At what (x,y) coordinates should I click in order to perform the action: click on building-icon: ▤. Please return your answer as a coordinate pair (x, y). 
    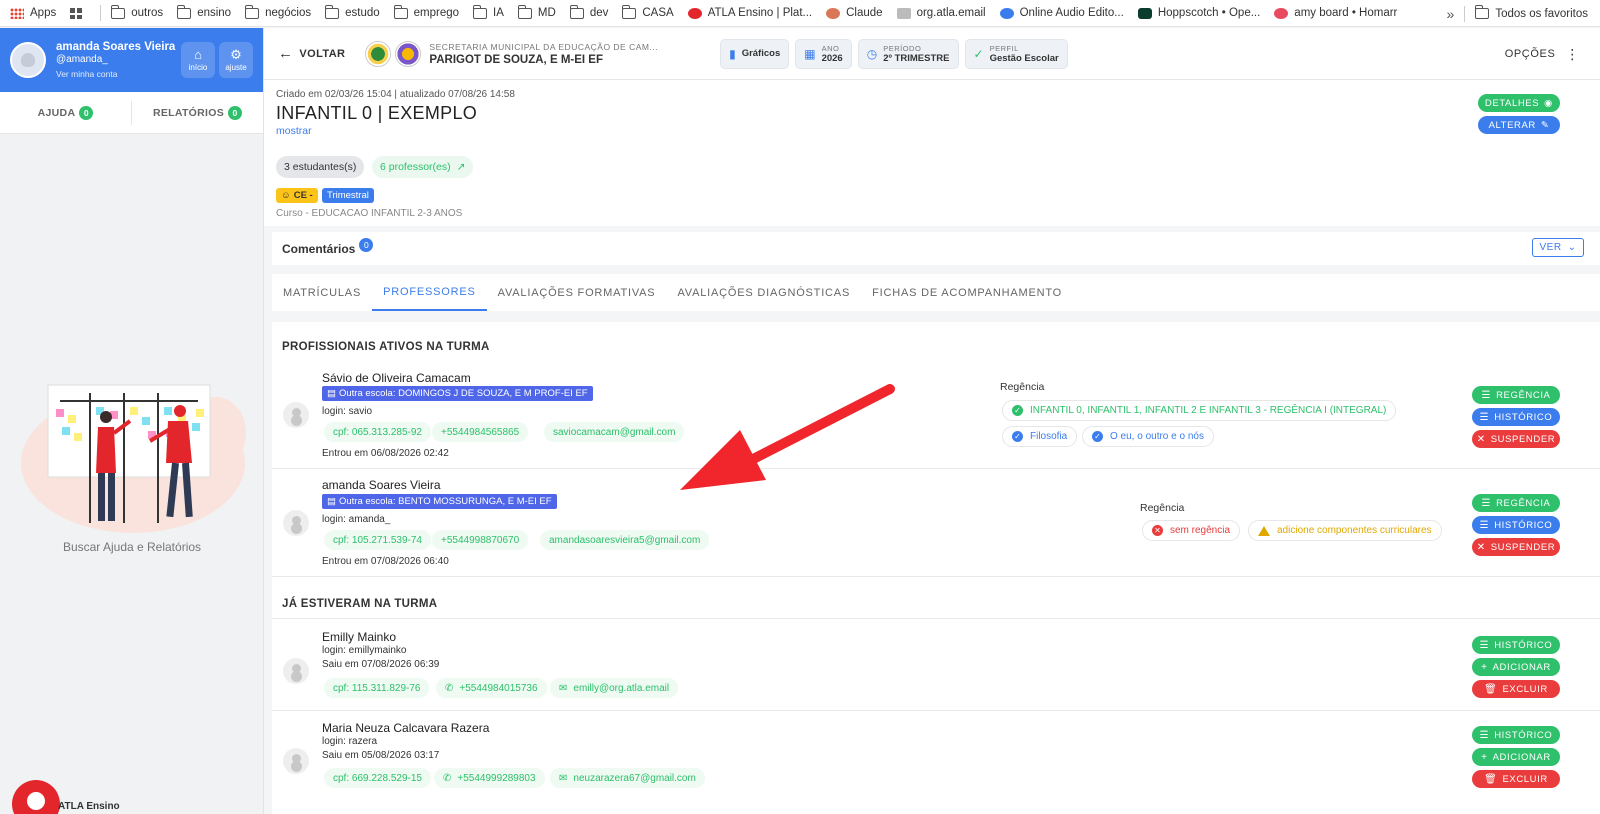
    Looking at the image, I should click on (331, 393).